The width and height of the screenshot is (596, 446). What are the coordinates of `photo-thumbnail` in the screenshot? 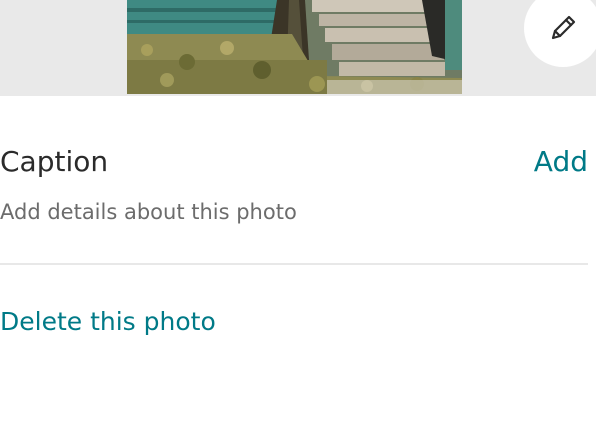 It's located at (294, 47).